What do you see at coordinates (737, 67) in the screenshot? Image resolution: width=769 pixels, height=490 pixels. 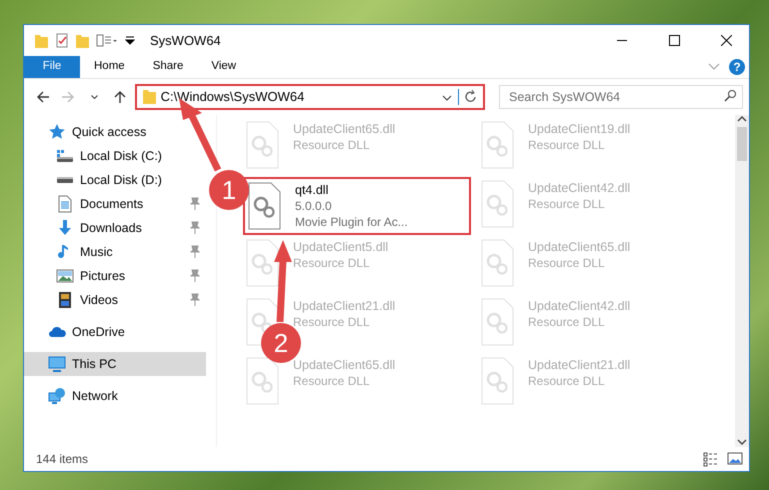 I see `help-button: ?` at bounding box center [737, 67].